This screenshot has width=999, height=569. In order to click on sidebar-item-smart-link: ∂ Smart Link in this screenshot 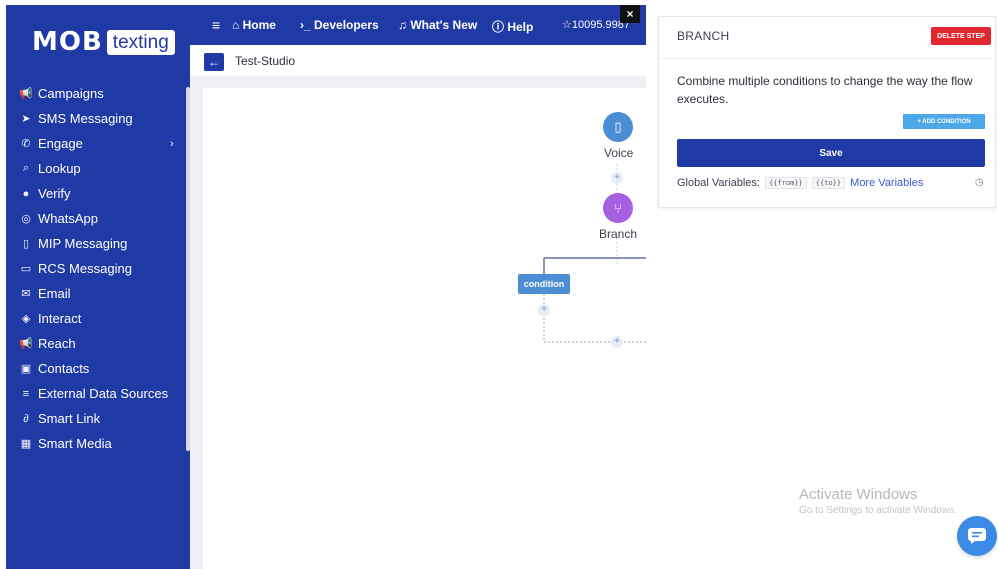, I will do `click(96, 418)`.